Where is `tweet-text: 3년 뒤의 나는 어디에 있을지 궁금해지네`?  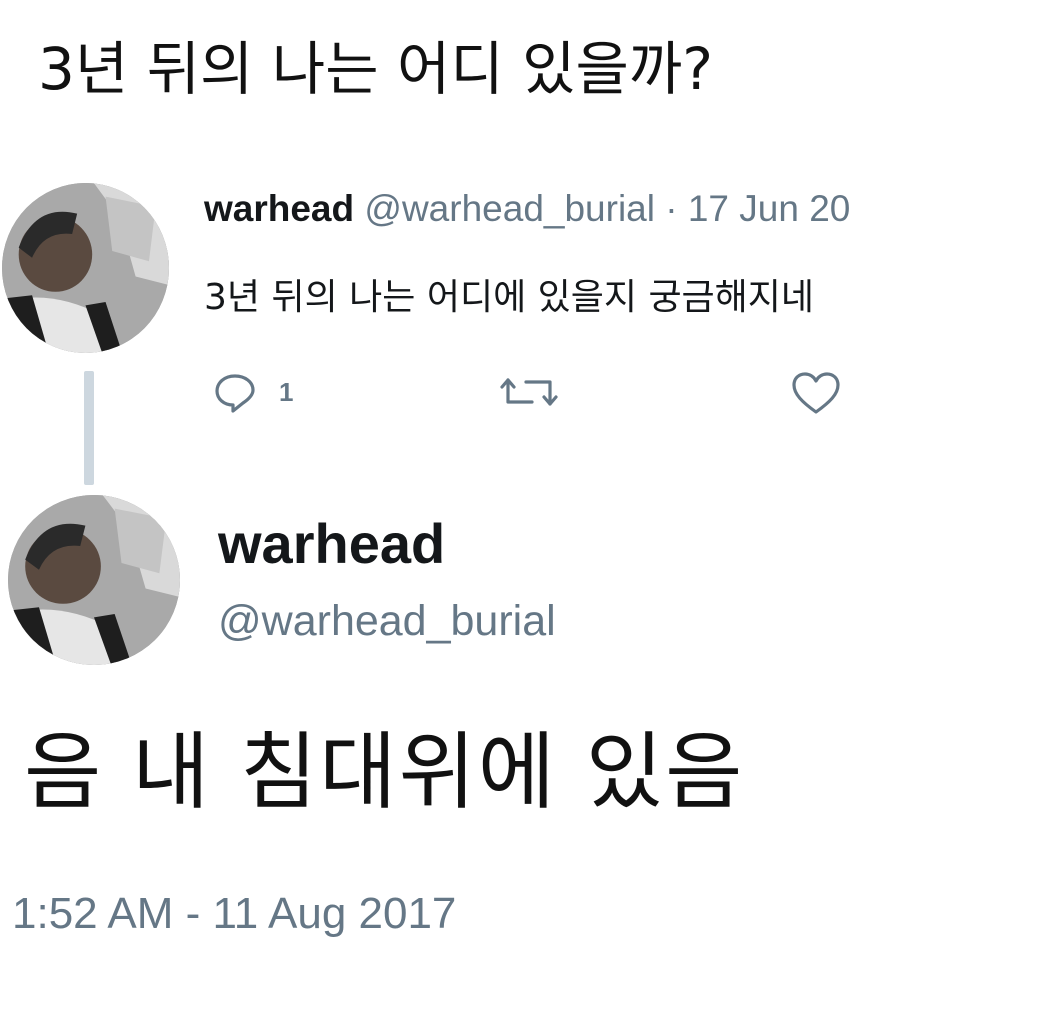
tweet-text: 3년 뒤의 나는 어디에 있을지 궁금해지네 is located at coordinates (509, 297).